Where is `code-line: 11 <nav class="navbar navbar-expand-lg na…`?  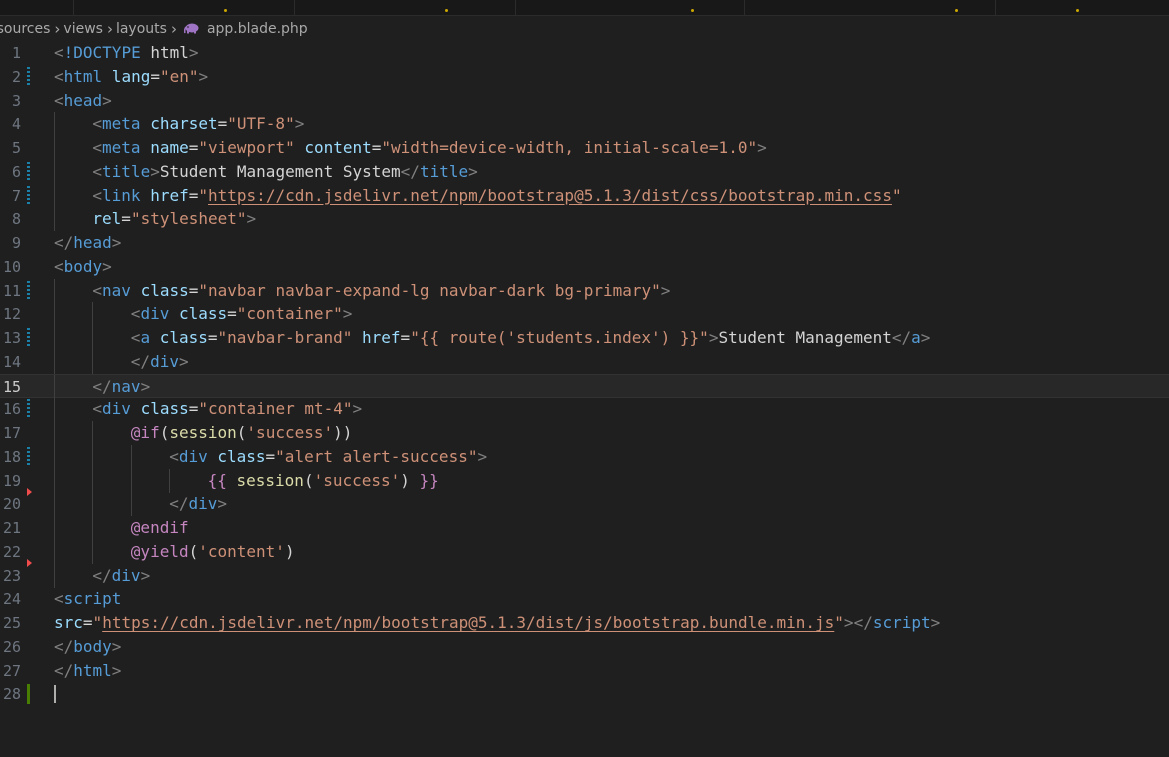
code-line: 11 <nav class="navbar navbar-expand-lg na… is located at coordinates (584, 290).